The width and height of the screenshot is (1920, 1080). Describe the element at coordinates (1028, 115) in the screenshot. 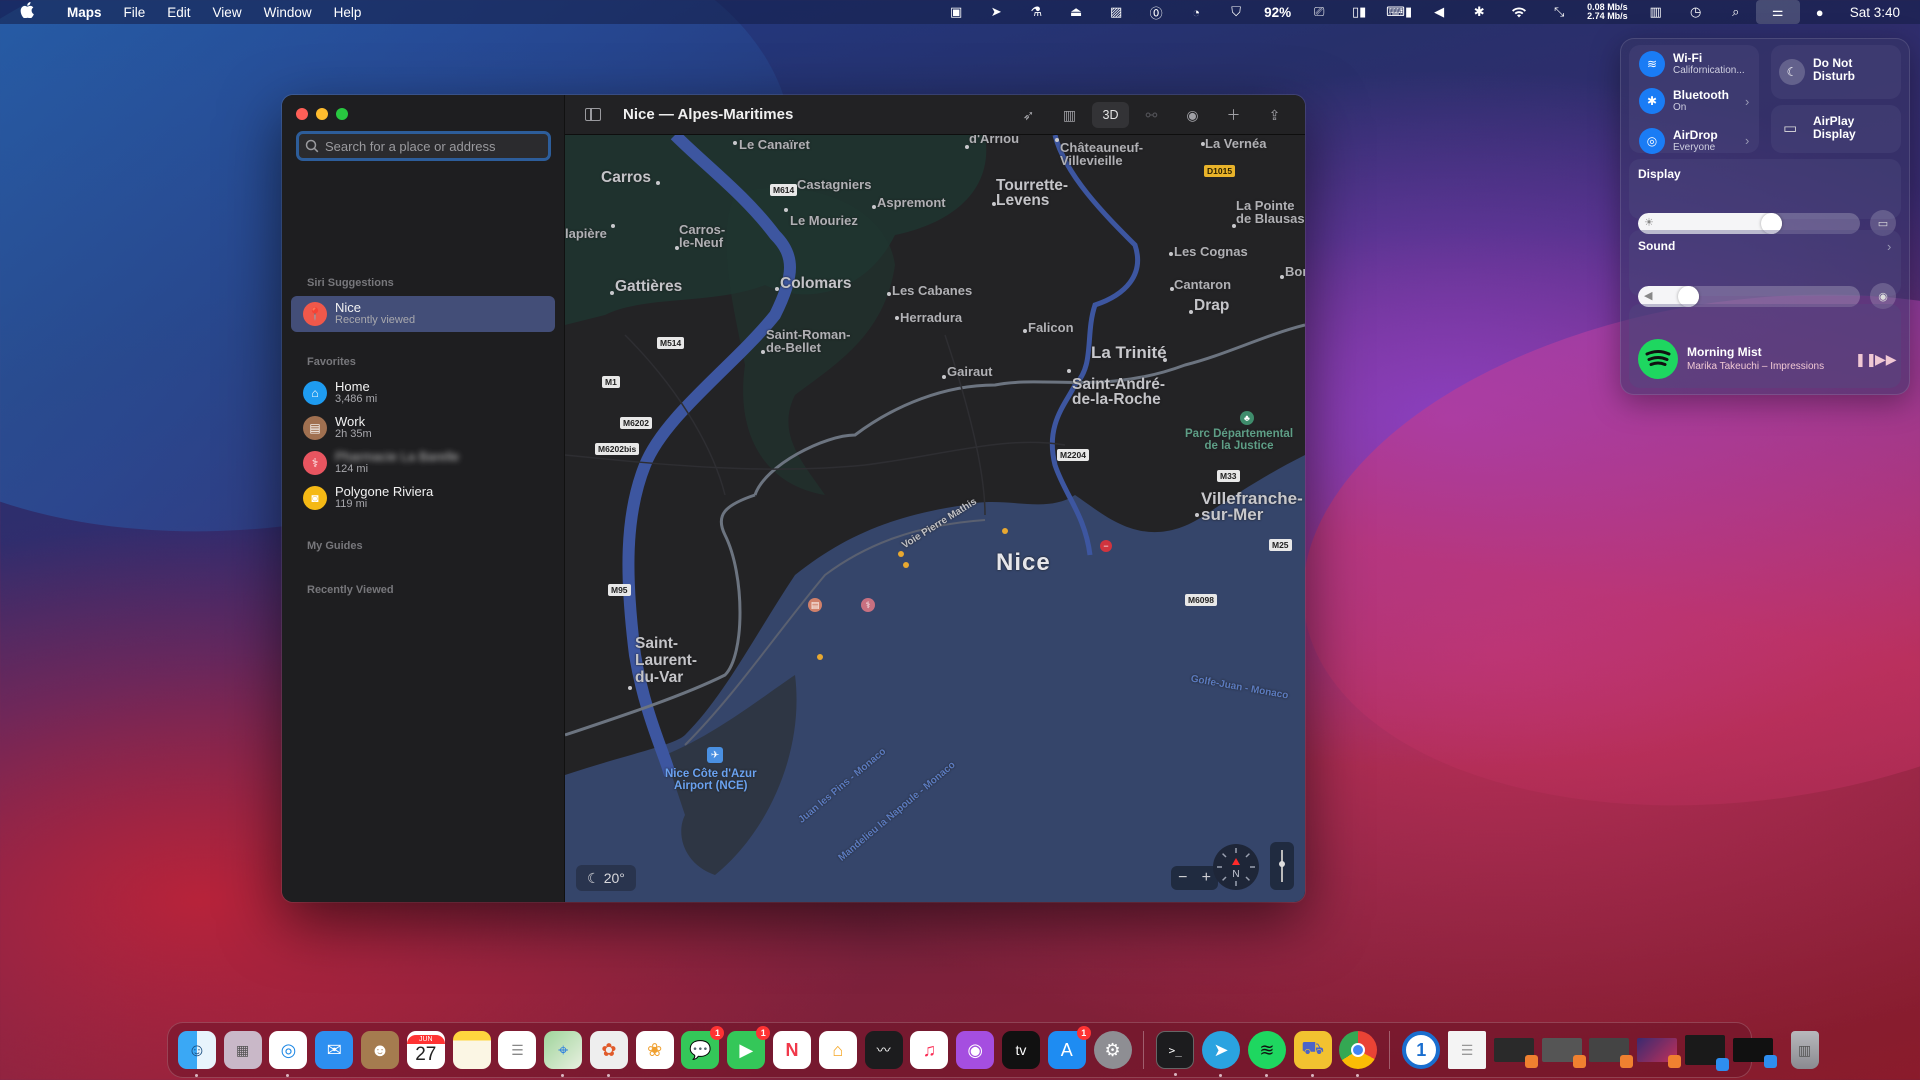

I see `location-icon: ➶` at that location.